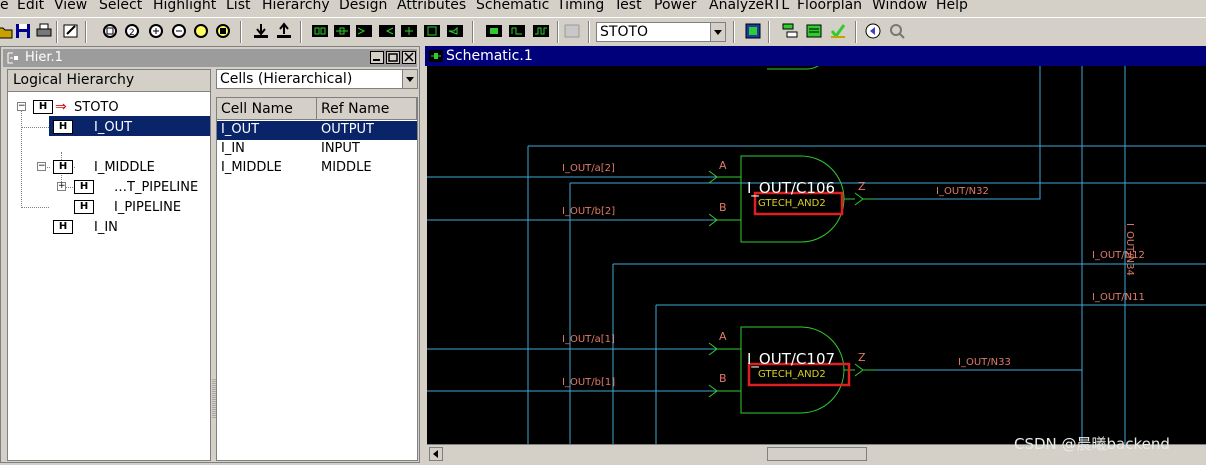 The width and height of the screenshot is (1206, 465). I want to click on menu-edit: Edit, so click(30, 6).